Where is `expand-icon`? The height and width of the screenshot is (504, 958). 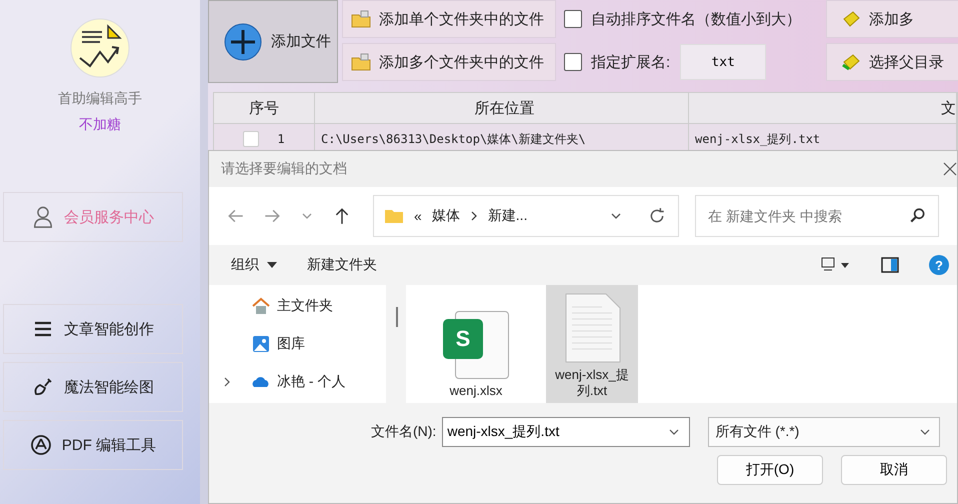 expand-icon is located at coordinates (227, 382).